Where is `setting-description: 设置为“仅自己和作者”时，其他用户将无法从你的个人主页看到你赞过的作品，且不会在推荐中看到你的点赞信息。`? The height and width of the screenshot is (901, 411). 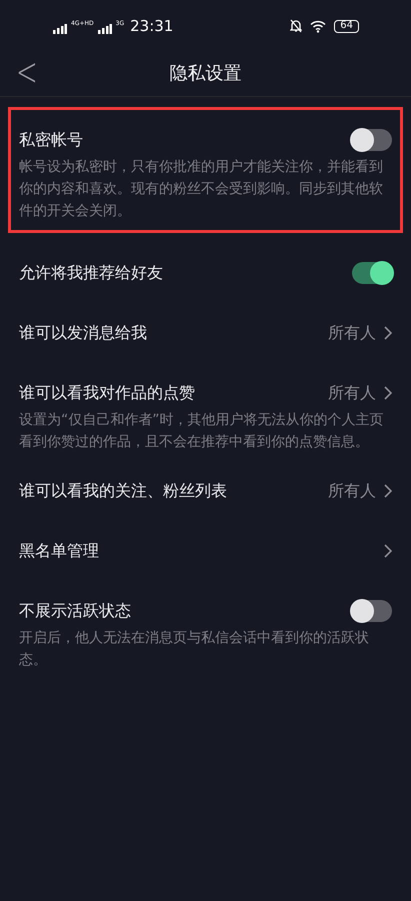
setting-description: 设置为“仅自己和作者”时，其他用户将无法从你的个人主页看到你赞过的作品，且不会在推荐中看到你的点赞信息。 is located at coordinates (202, 431).